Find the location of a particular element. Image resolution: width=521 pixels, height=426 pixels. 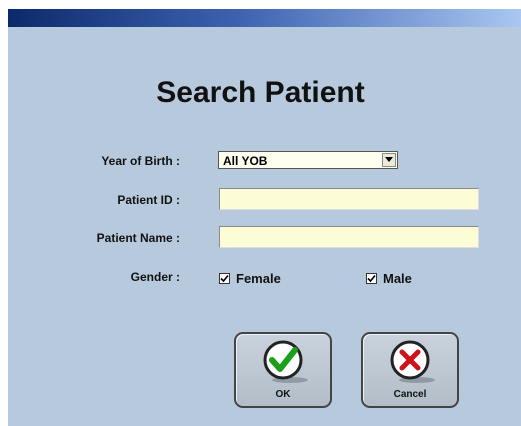

x-icon is located at coordinates (412, 365).